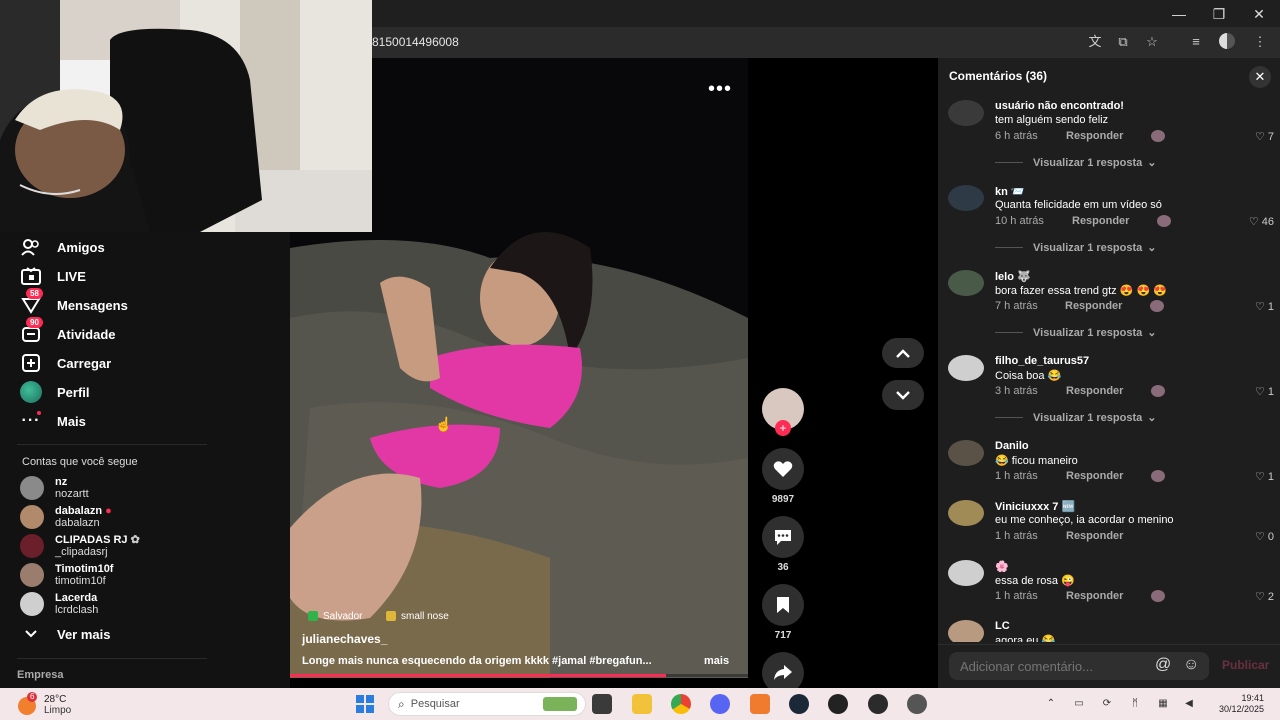  What do you see at coordinates (61, 482) in the screenshot?
I see `following-name: nz` at bounding box center [61, 482].